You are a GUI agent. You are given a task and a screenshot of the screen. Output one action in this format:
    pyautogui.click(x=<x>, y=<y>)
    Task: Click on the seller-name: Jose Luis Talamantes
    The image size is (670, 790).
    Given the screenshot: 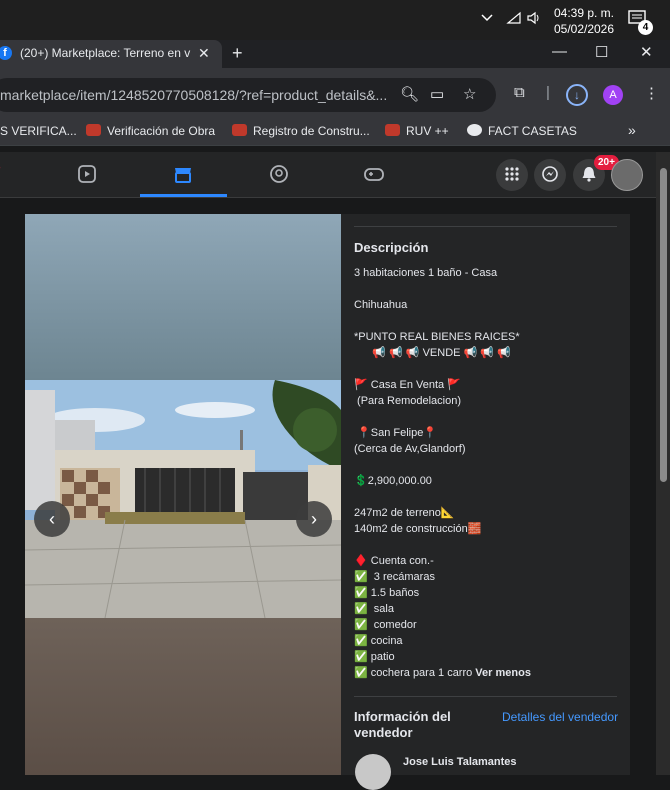 What is the action you would take?
    pyautogui.click(x=460, y=762)
    